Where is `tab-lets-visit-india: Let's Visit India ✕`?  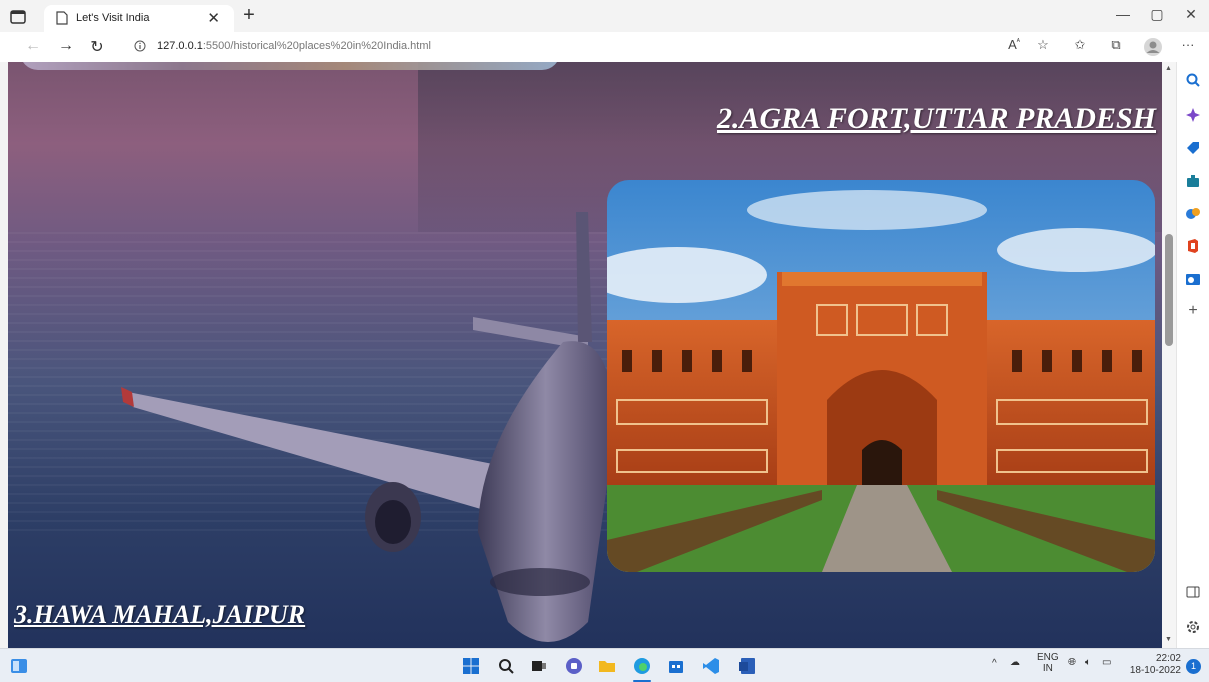
tab-lets-visit-india: Let's Visit India ✕ is located at coordinates (139, 18).